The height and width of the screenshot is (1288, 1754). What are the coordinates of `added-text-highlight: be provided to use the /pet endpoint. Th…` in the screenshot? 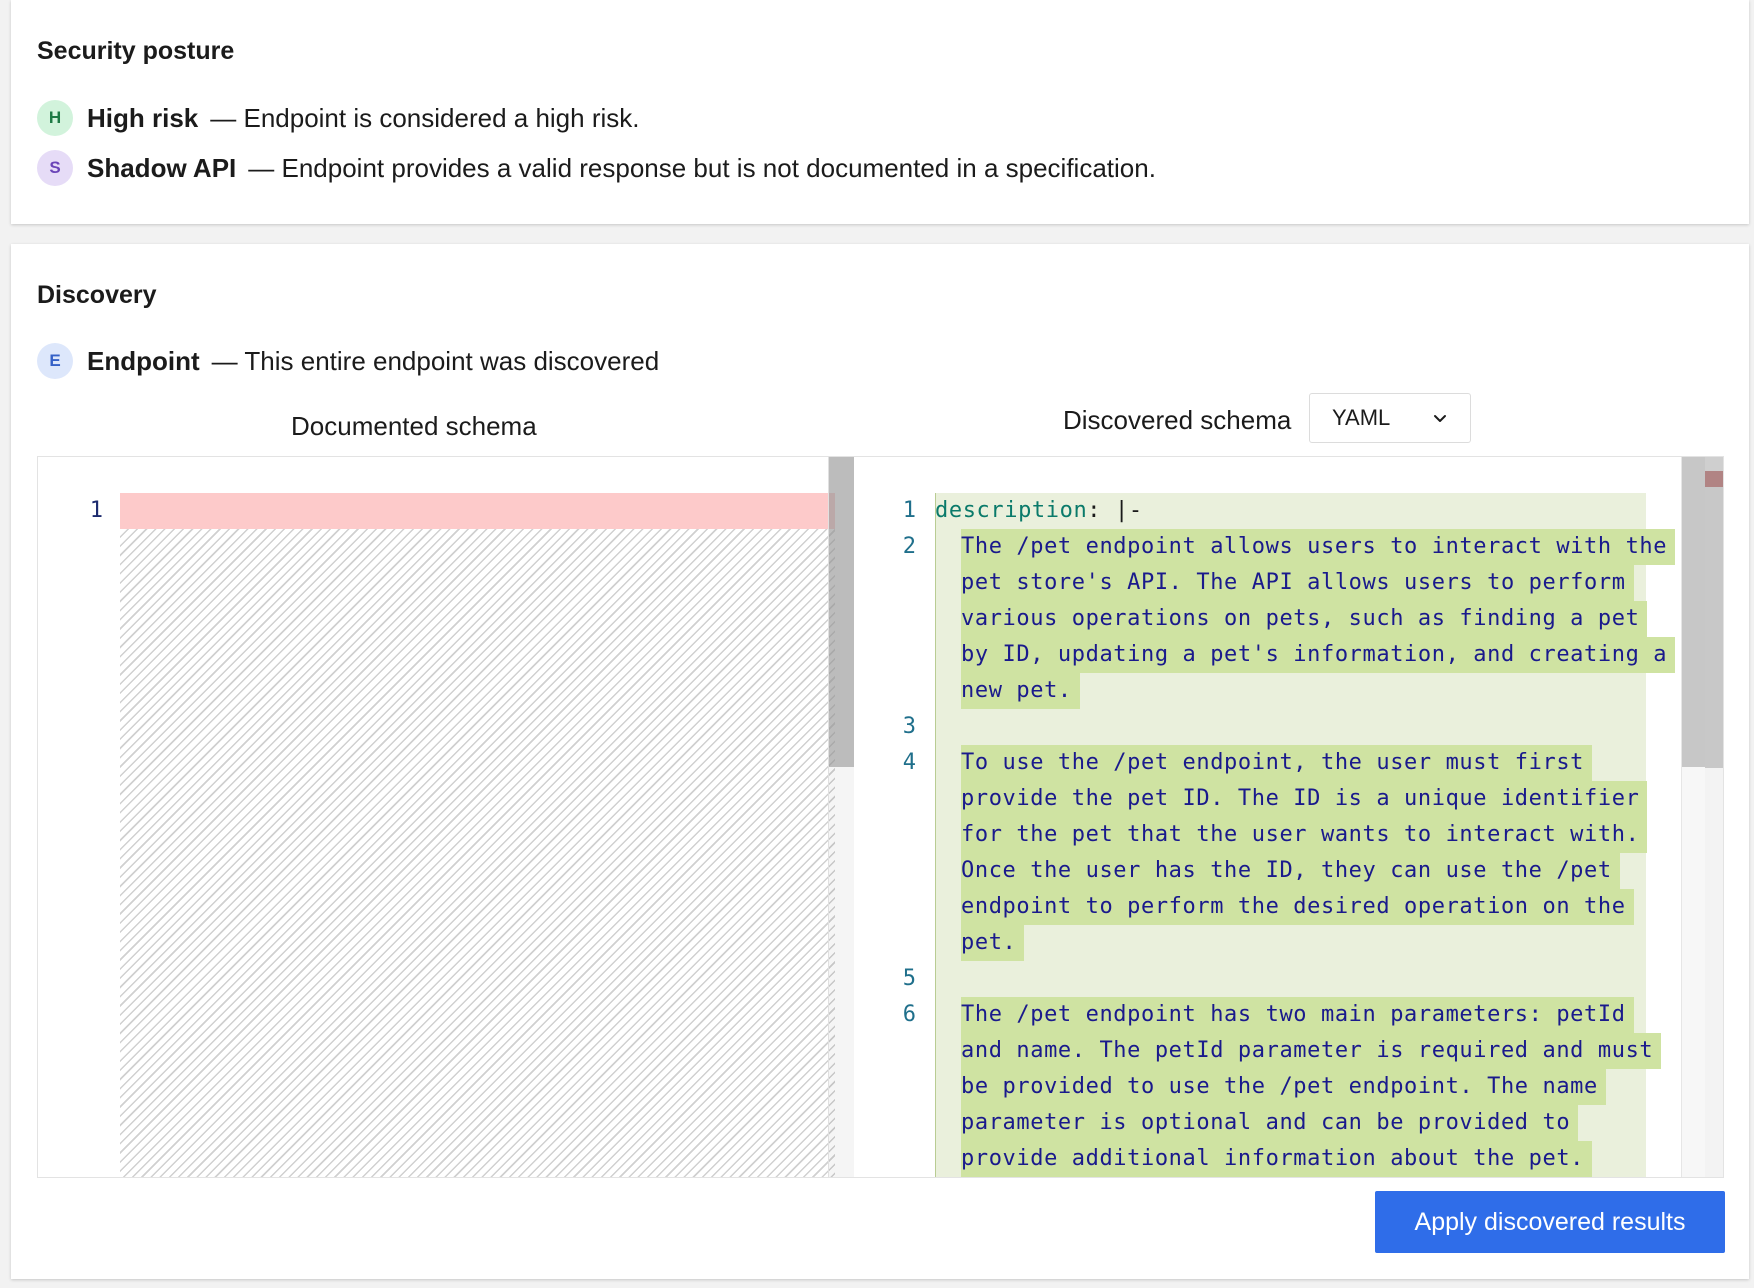 It's located at (1283, 1087).